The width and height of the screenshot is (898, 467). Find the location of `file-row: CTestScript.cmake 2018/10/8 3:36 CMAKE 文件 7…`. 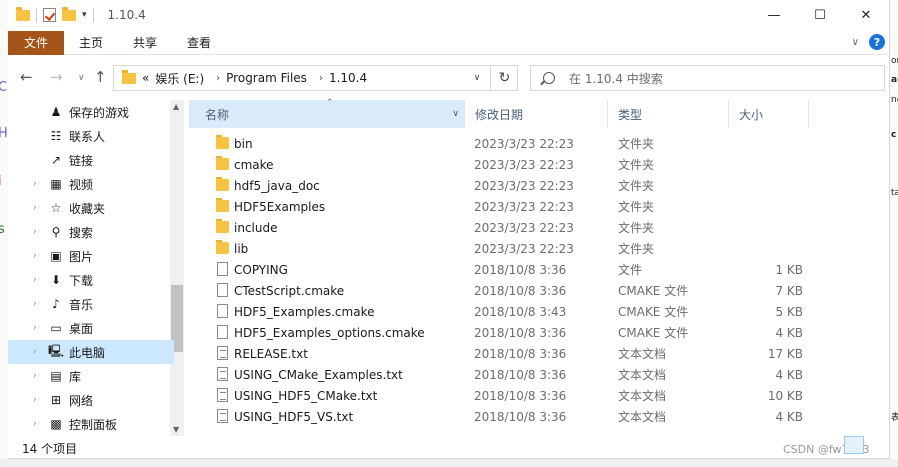

file-row: CTestScript.cmake 2018/10/8 3:36 CMAKE 文件 7… is located at coordinates (539, 290).